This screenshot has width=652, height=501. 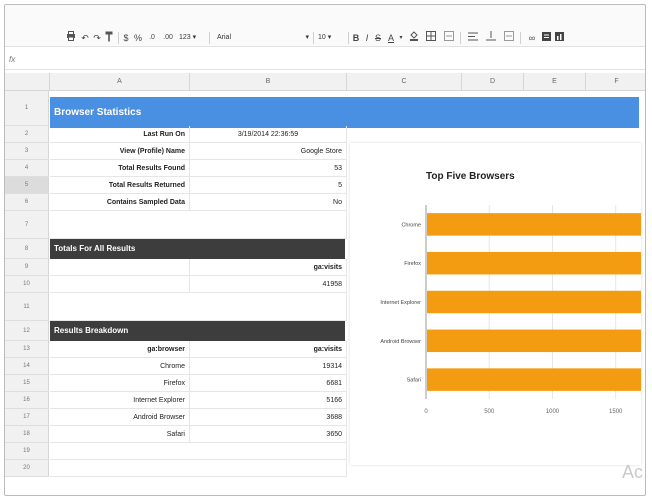 What do you see at coordinates (489, 412) in the screenshot?
I see `x-tick-label: 500` at bounding box center [489, 412].